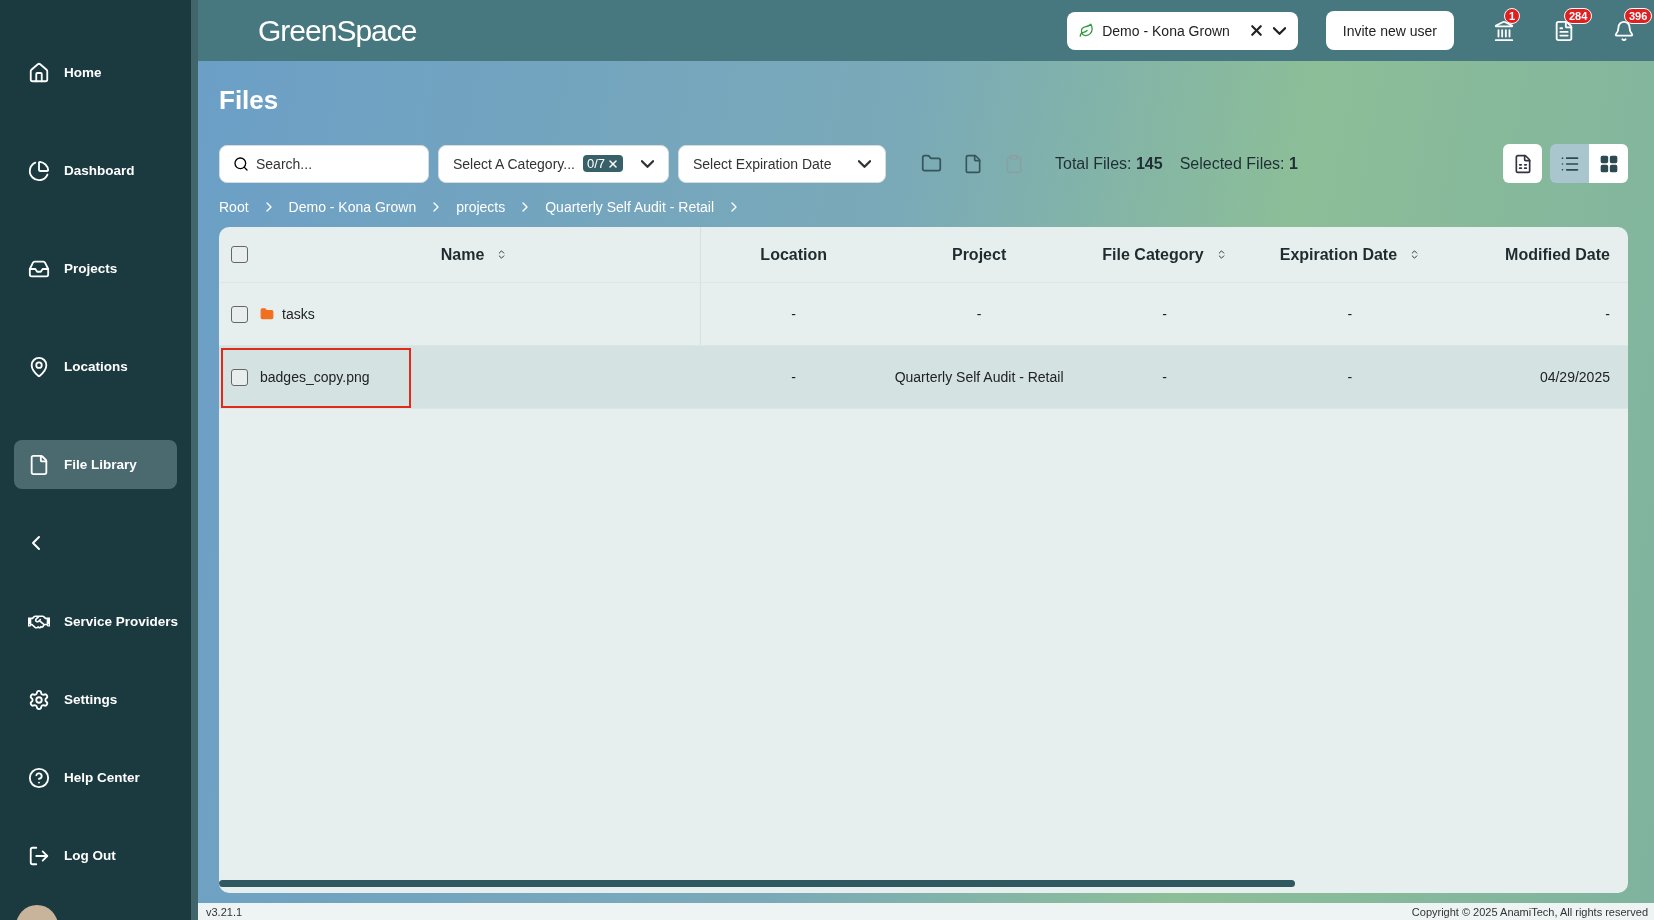 This screenshot has width=1654, height=920. What do you see at coordinates (95, 268) in the screenshot?
I see `sidebar-item: Projects` at bounding box center [95, 268].